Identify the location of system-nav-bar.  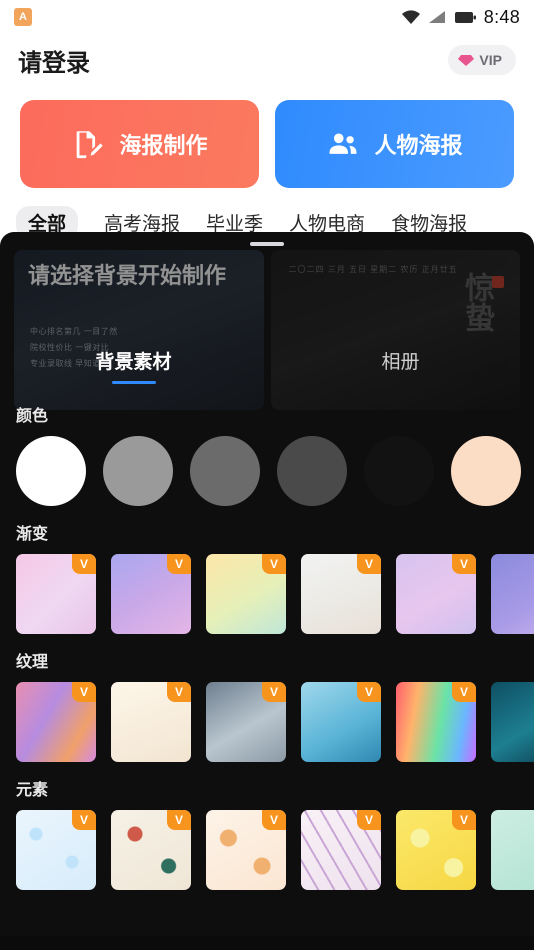
(267, 943).